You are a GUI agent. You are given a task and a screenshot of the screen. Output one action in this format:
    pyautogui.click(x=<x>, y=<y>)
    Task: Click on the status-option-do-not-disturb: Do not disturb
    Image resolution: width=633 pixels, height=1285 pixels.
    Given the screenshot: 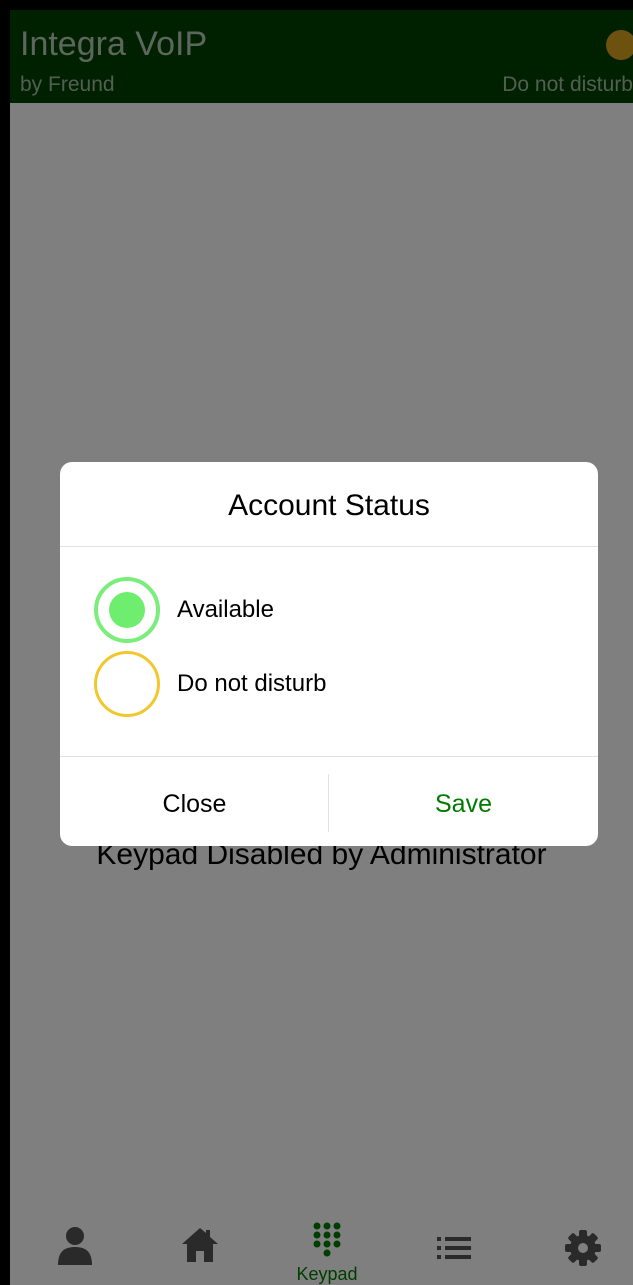 What is the action you would take?
    pyautogui.click(x=334, y=684)
    